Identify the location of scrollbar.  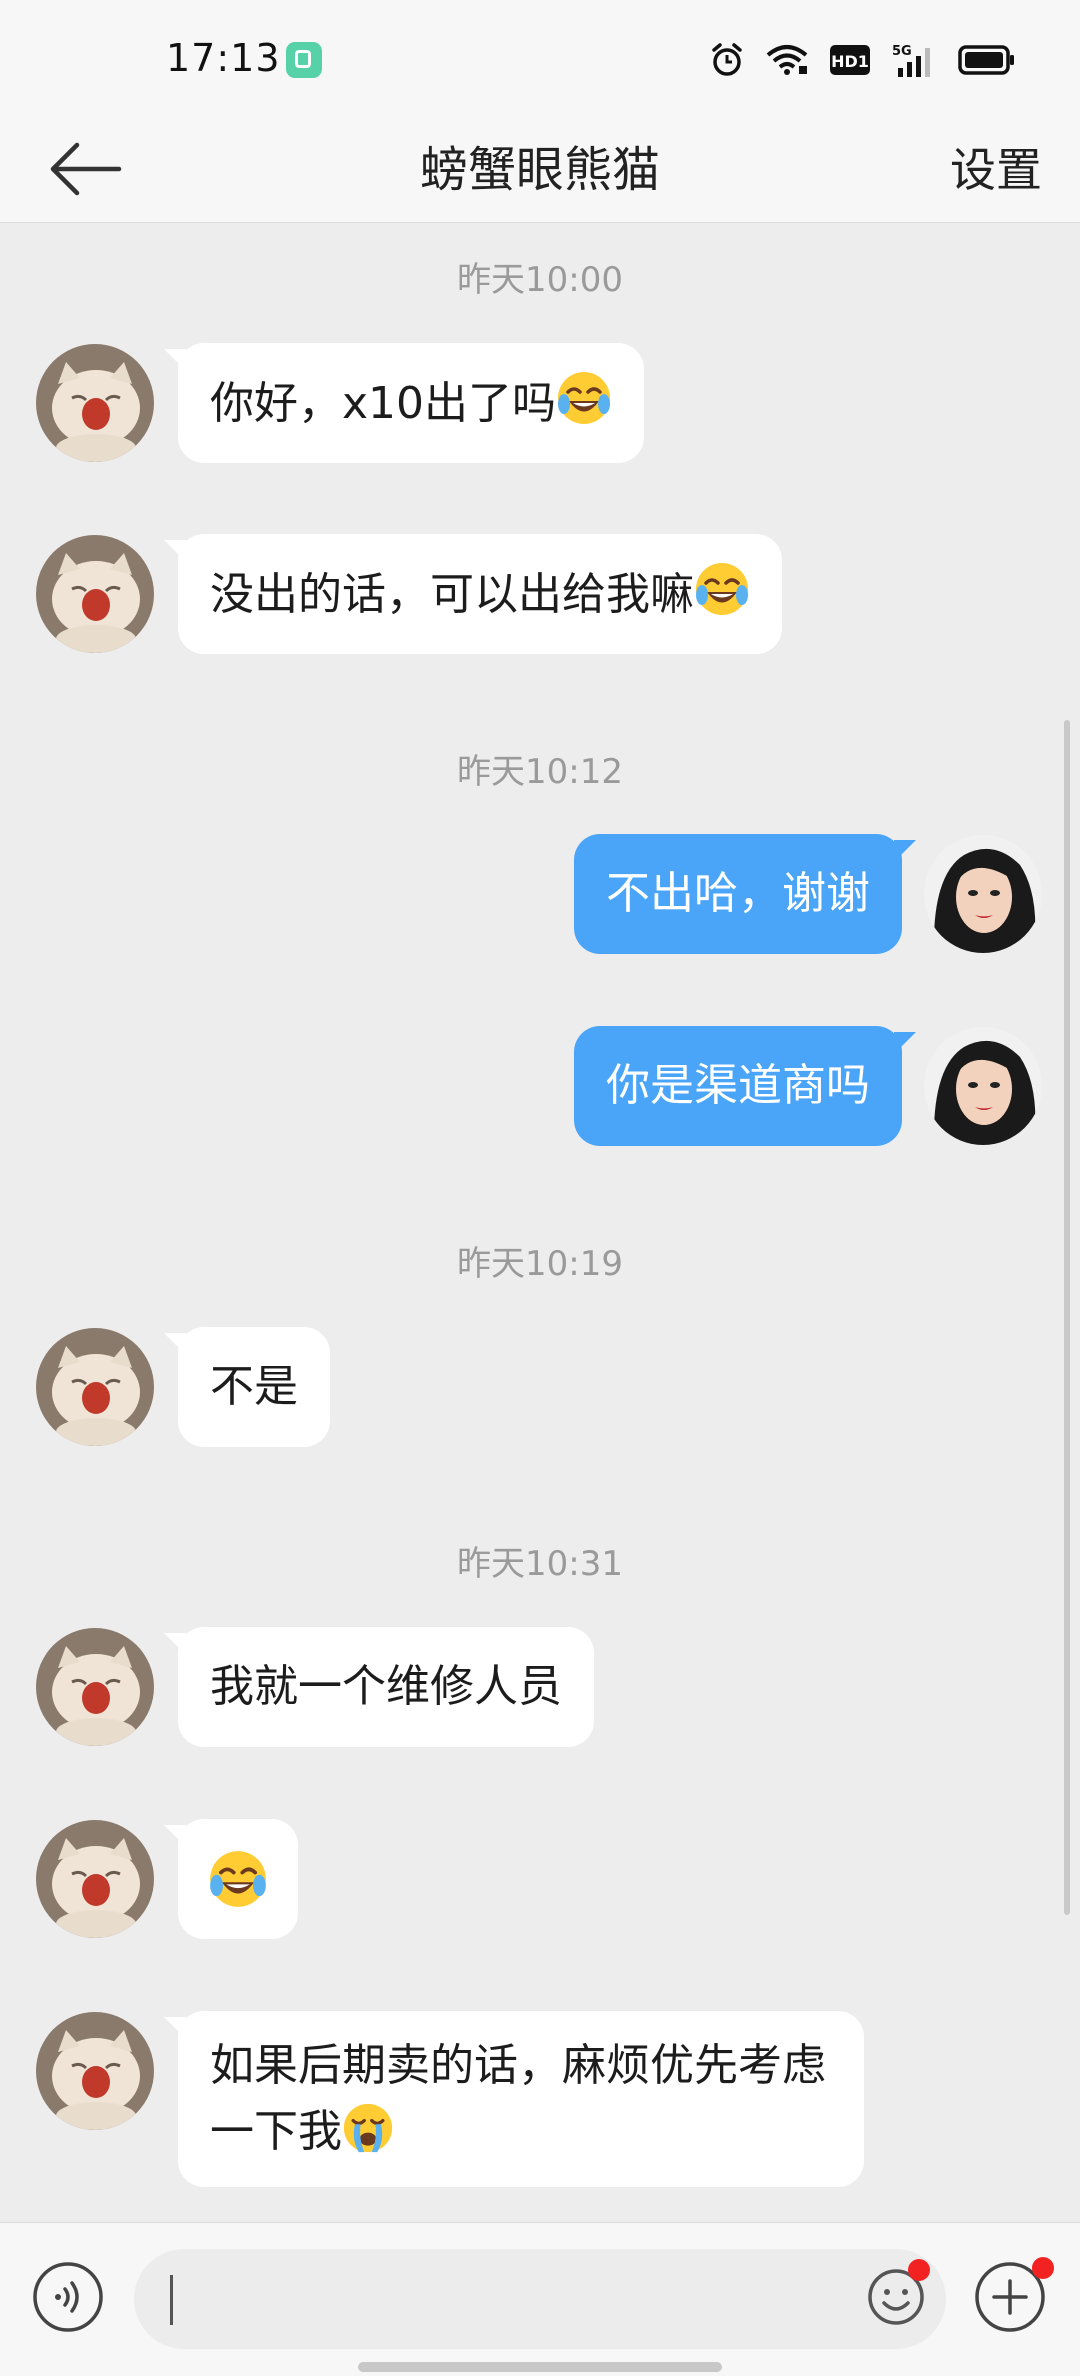
(1067, 1317).